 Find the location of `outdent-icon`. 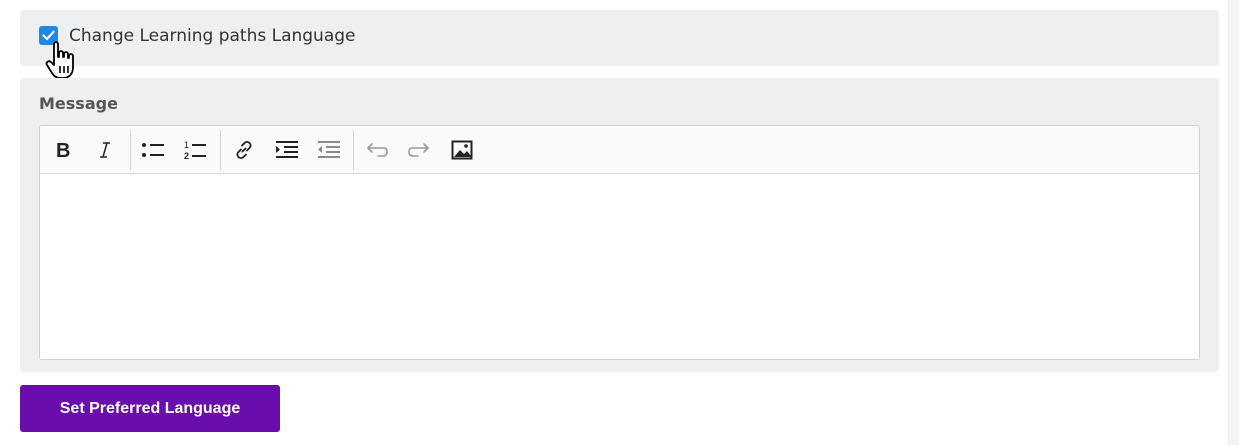

outdent-icon is located at coordinates (329, 149).